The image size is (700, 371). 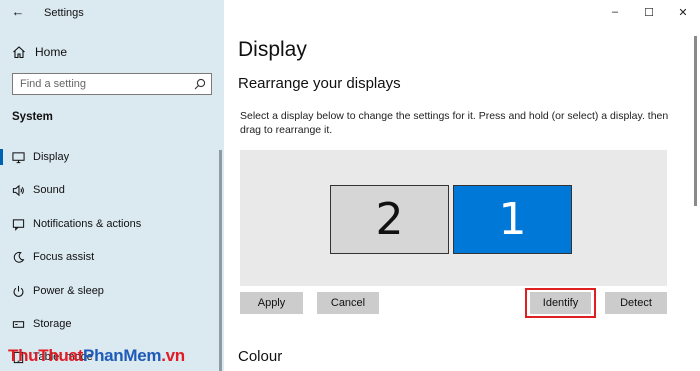 What do you see at coordinates (18, 291) in the screenshot?
I see `power-icon` at bounding box center [18, 291].